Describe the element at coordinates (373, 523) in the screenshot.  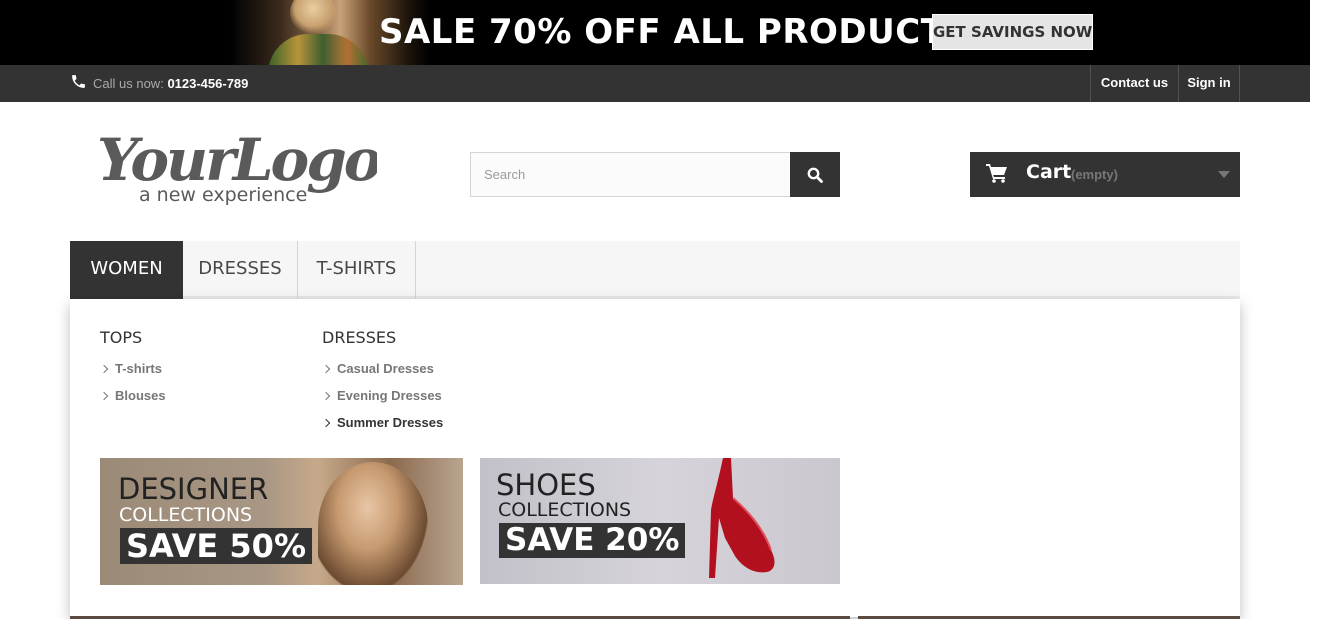
I see `model-photo` at that location.